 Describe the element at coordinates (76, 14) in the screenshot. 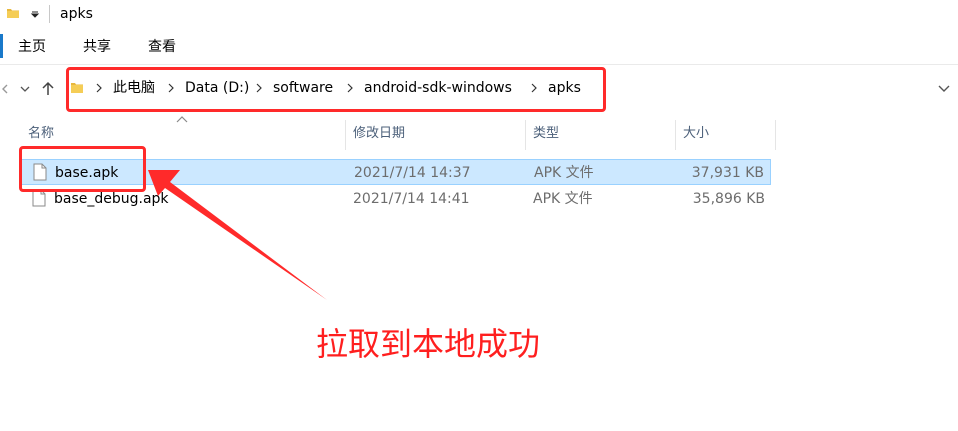

I see `window-title: apks` at that location.